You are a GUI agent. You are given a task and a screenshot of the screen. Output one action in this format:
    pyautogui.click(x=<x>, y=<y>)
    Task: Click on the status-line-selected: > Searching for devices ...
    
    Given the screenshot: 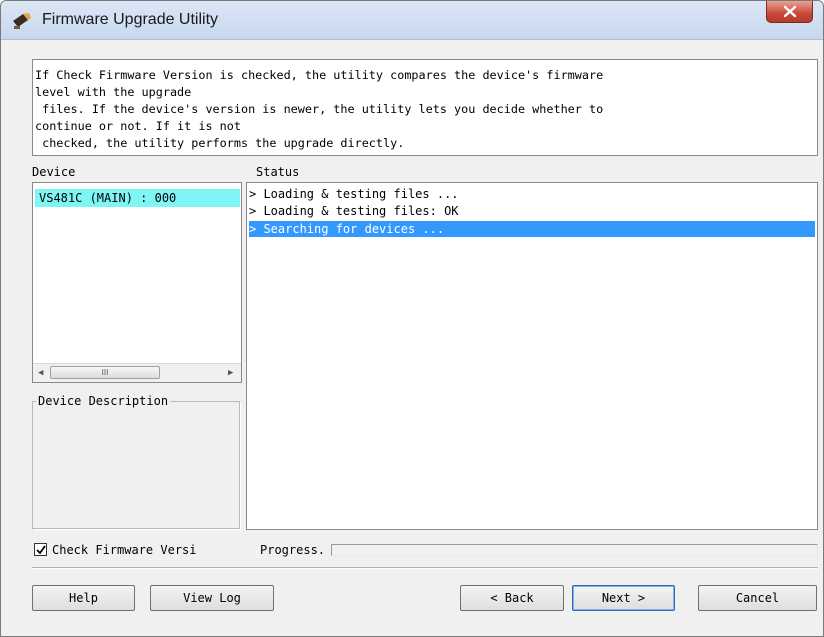 What is the action you would take?
    pyautogui.click(x=532, y=229)
    